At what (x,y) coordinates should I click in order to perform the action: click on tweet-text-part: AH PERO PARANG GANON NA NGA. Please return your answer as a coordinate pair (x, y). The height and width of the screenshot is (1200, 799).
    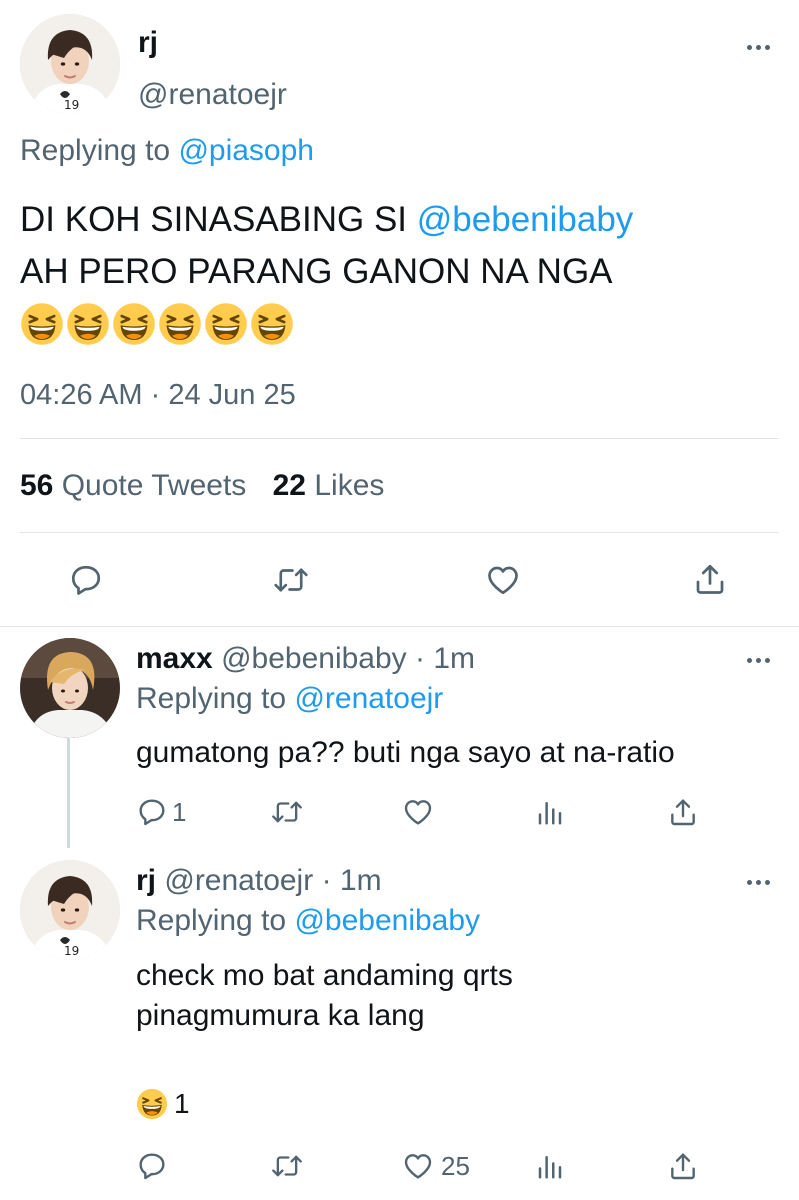
    Looking at the image, I should click on (316, 271).